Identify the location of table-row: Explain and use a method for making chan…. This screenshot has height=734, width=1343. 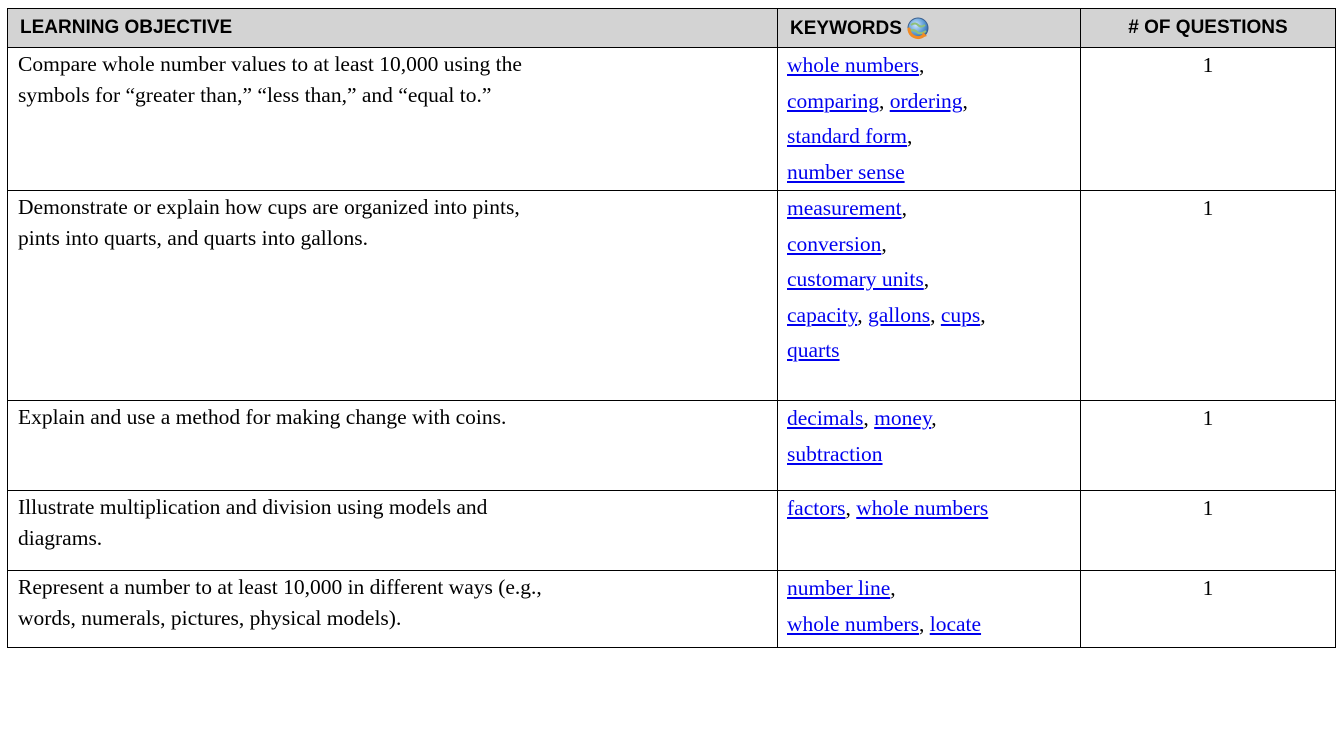
(671, 445).